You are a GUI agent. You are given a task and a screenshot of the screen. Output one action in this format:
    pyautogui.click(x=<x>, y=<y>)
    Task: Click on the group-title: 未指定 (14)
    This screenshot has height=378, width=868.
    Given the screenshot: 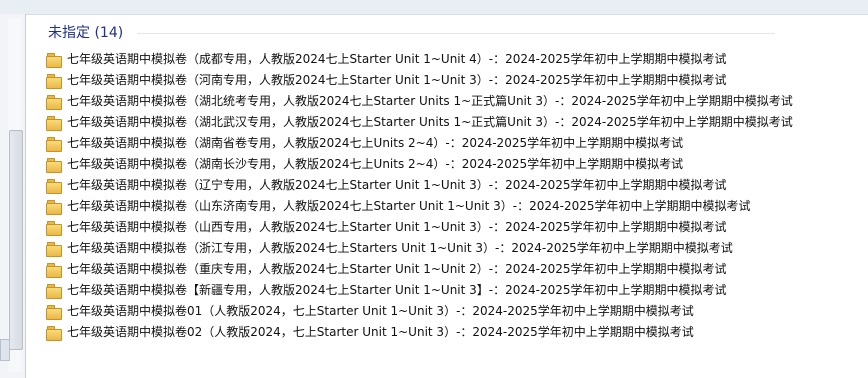 What is the action you would take?
    pyautogui.click(x=85, y=32)
    